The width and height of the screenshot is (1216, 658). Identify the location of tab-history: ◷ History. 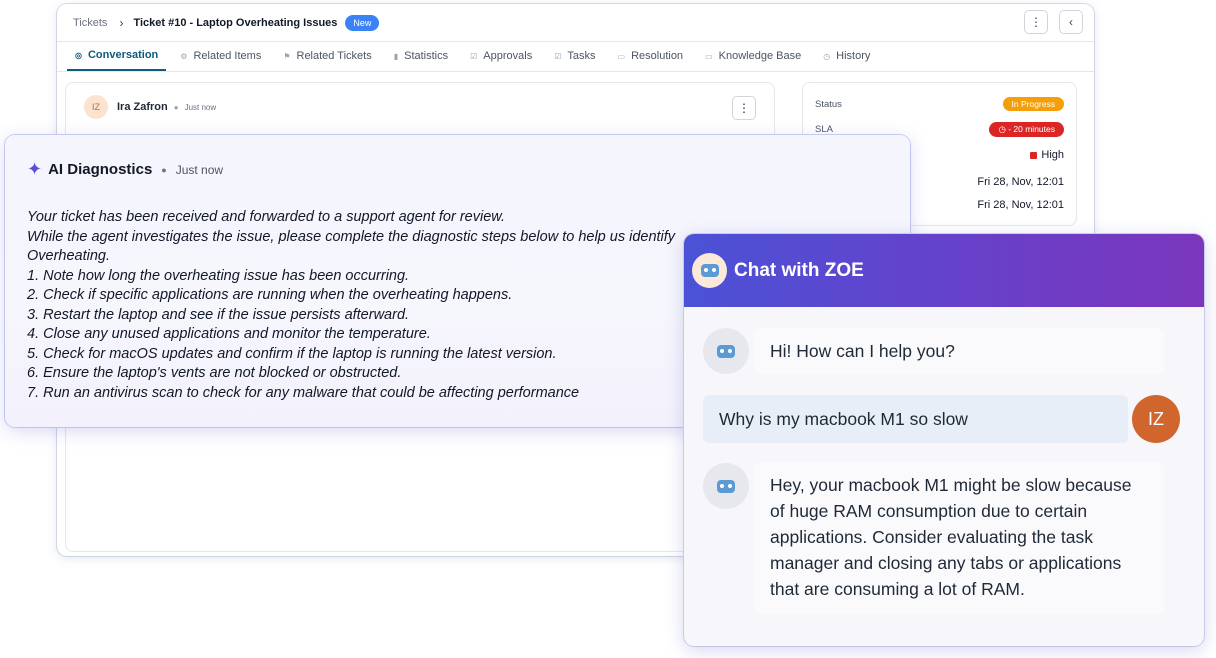
(846, 59).